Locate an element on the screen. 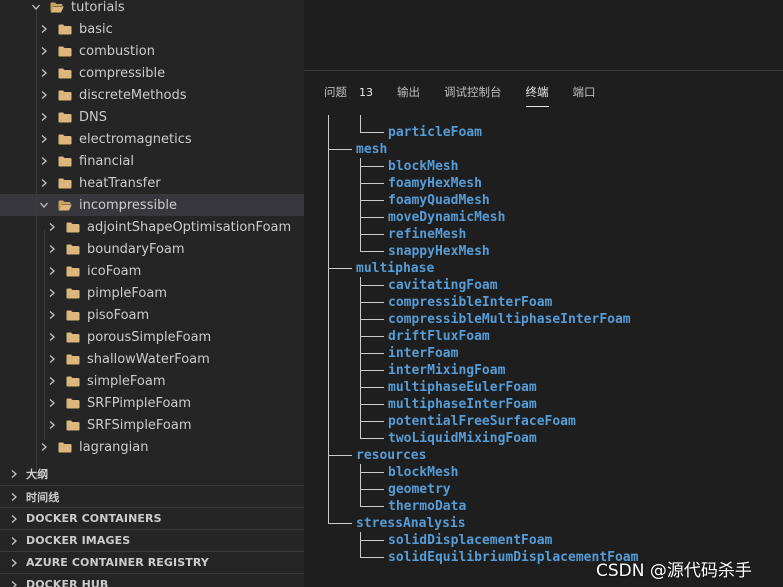 The width and height of the screenshot is (783, 587). tree-item-pimplefoam: pimpleFoam is located at coordinates (152, 293).